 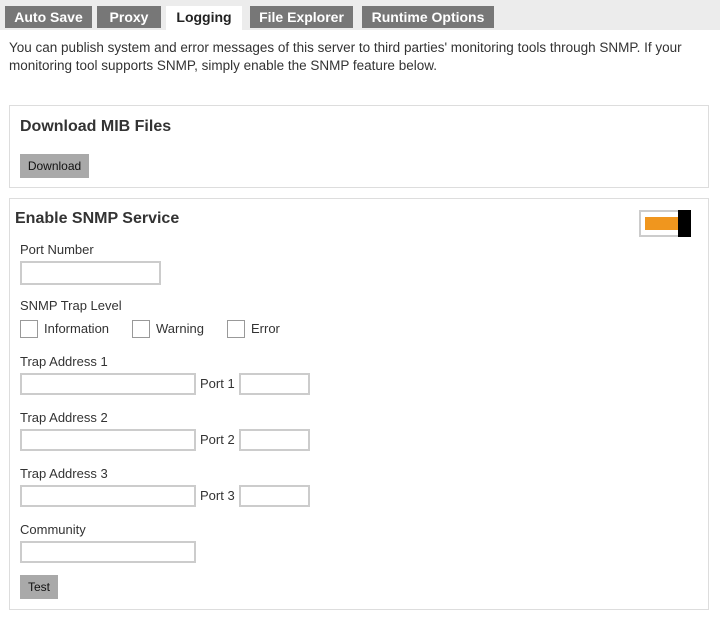 I want to click on port-number-input, so click(x=90, y=273).